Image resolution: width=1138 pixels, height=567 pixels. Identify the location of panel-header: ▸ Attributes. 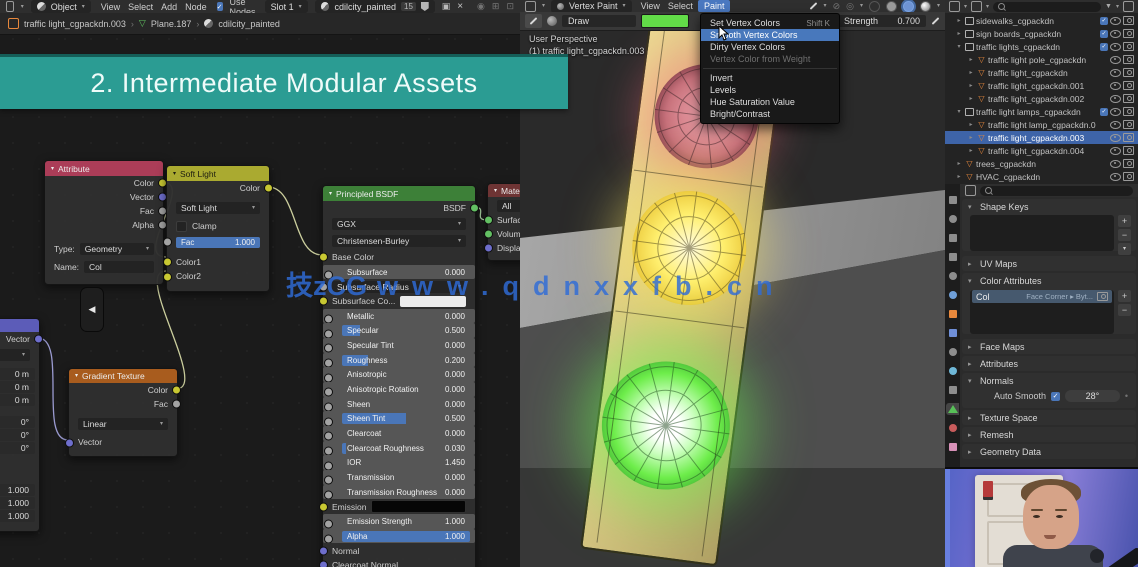
(1049, 363).